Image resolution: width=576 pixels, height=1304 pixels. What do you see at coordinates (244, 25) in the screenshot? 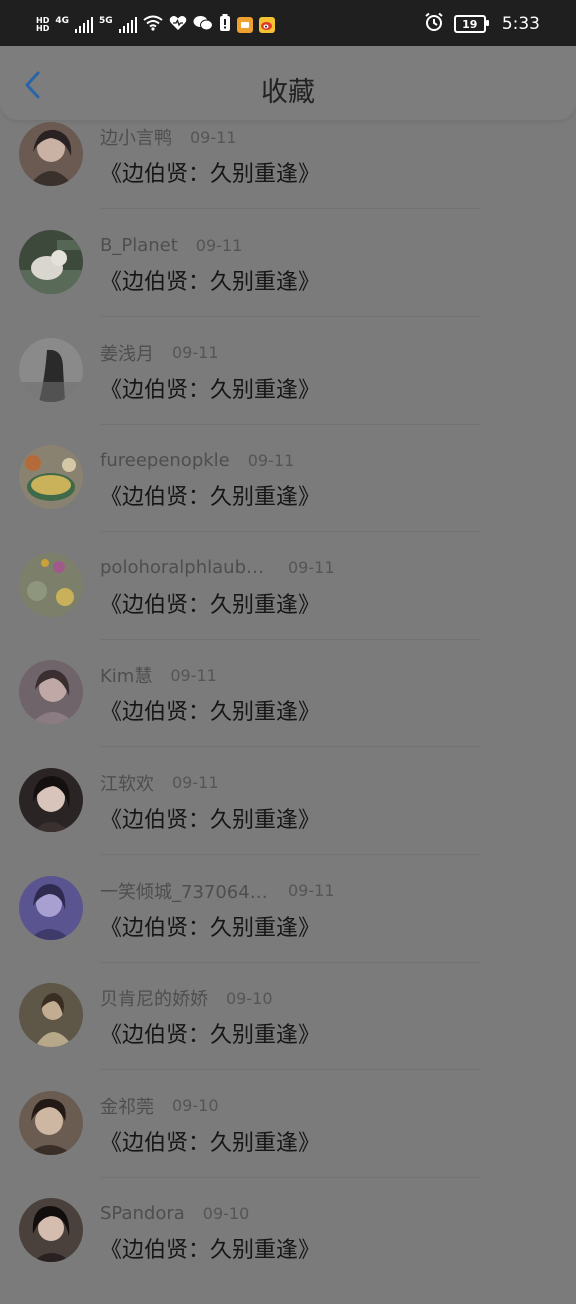
I see `app-icon` at bounding box center [244, 25].